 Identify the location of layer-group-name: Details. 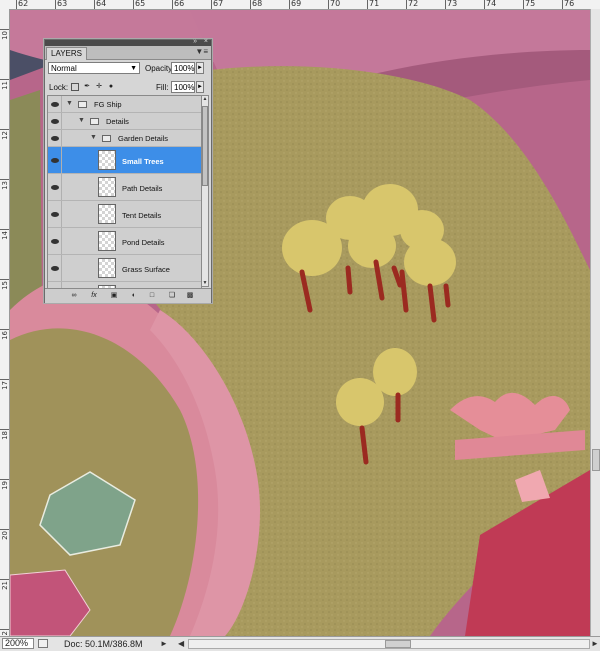
(117, 121).